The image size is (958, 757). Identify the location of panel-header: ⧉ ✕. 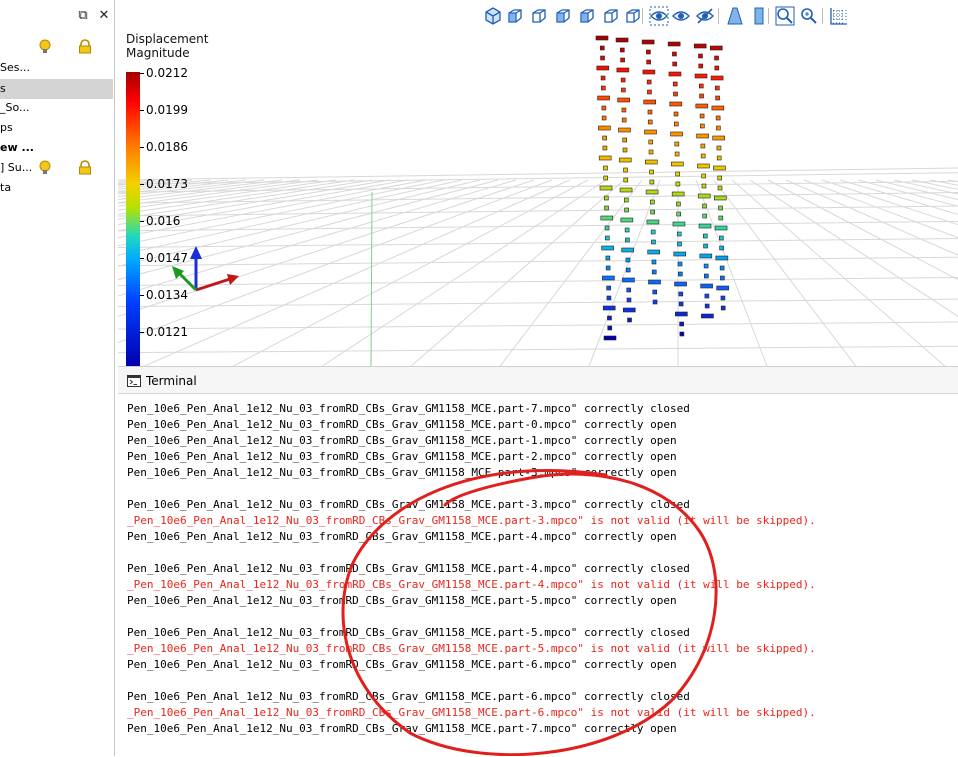
(57, 17).